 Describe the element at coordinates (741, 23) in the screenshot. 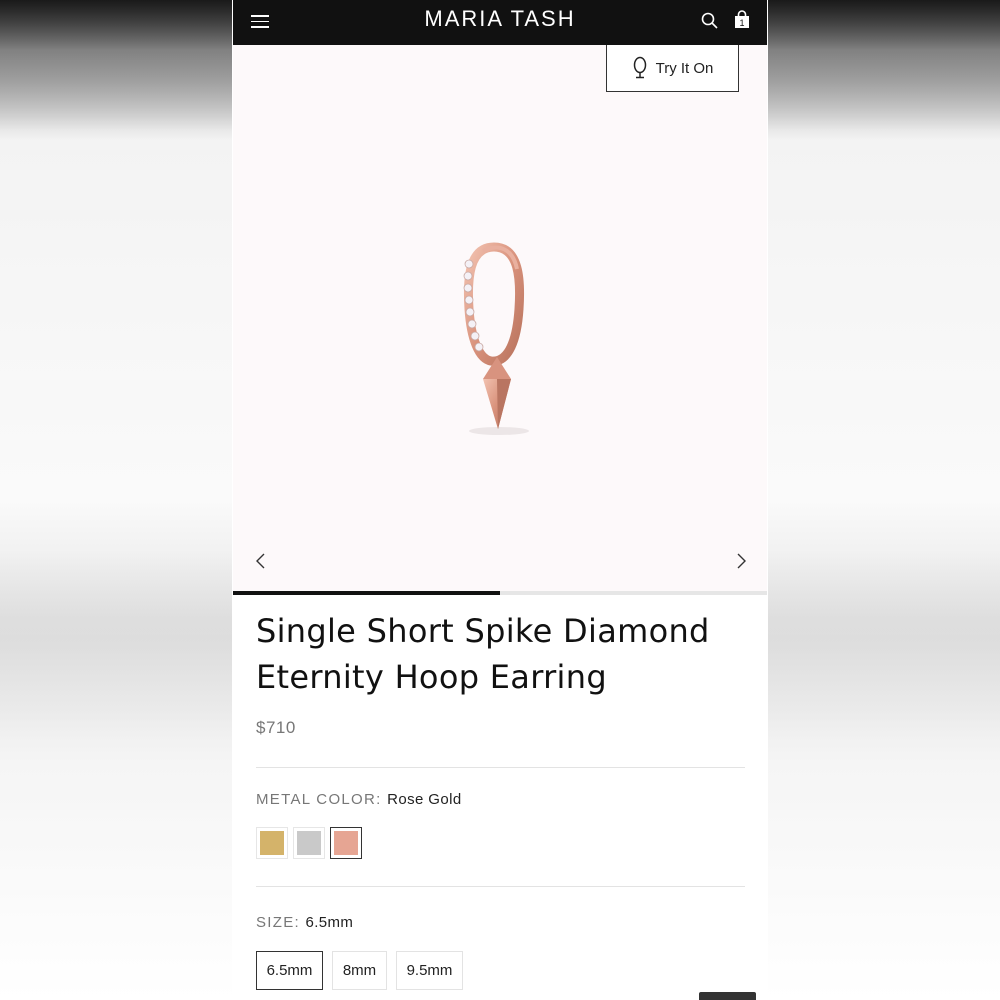

I see `bag-count: 1` at that location.